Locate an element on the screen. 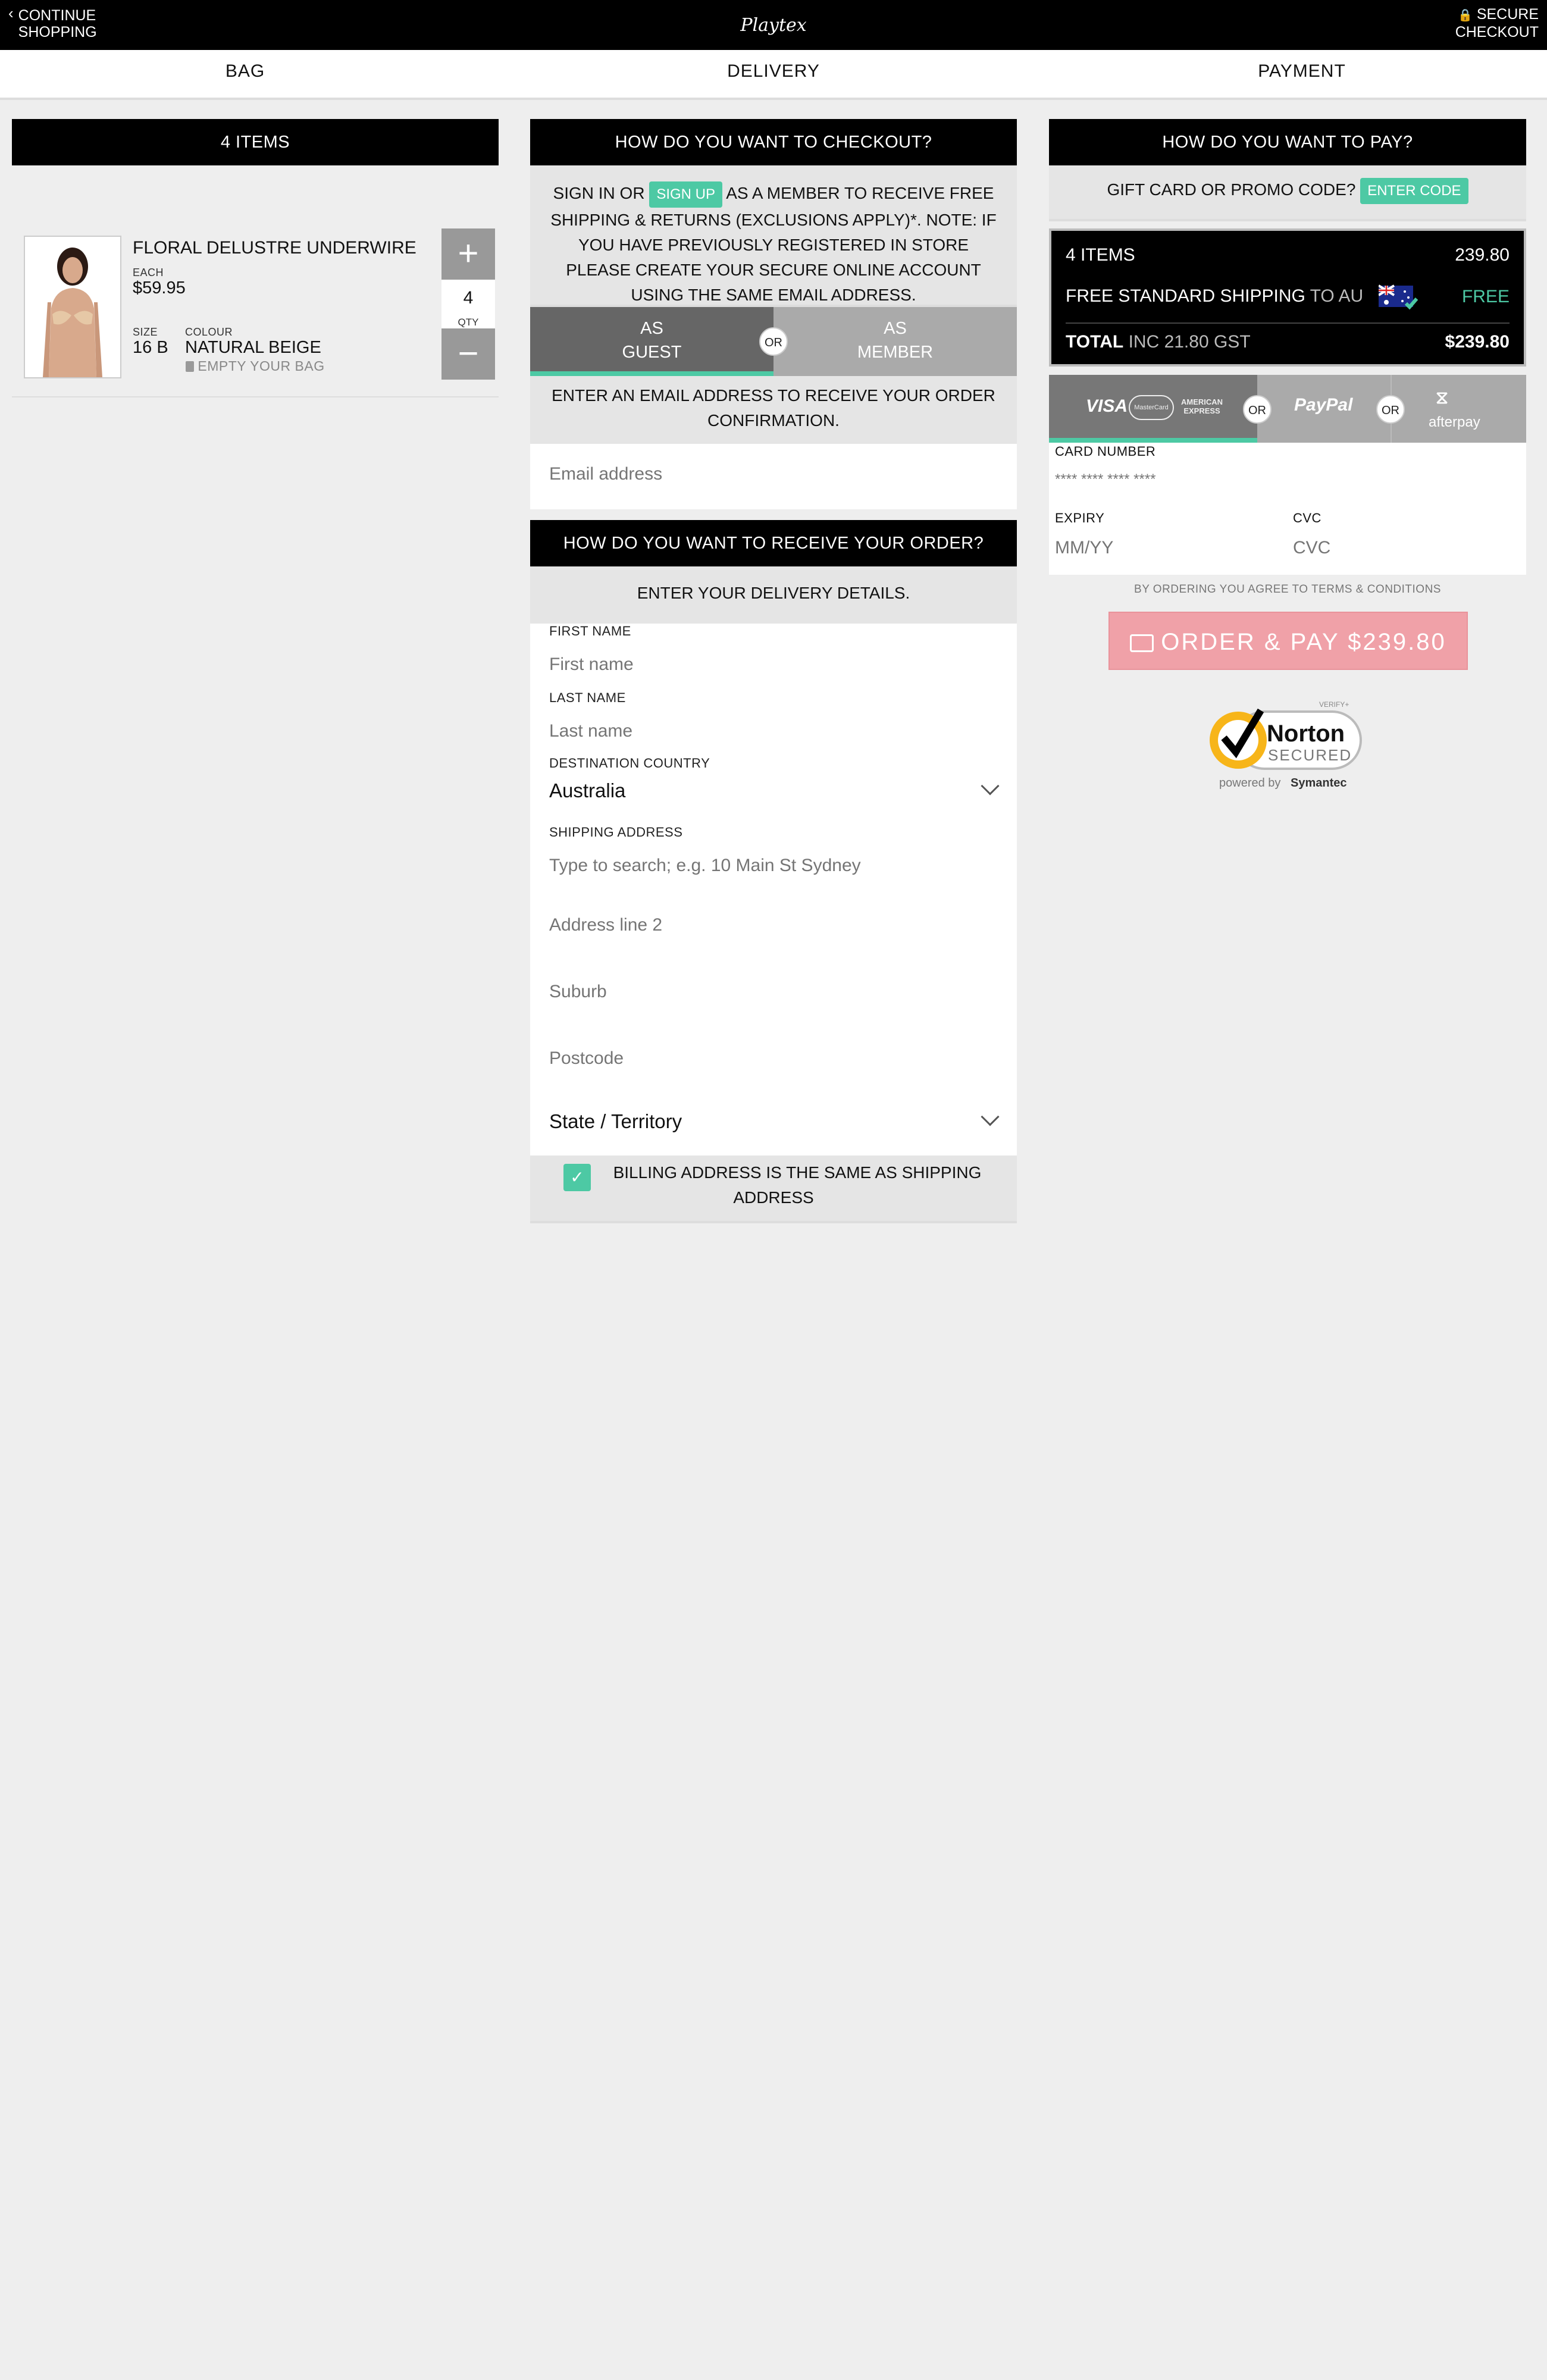 This screenshot has height=2380, width=1547. delivery-header: HOW DO YOU WANT TO RECEIVE YOUR ORDER? is located at coordinates (773, 543).